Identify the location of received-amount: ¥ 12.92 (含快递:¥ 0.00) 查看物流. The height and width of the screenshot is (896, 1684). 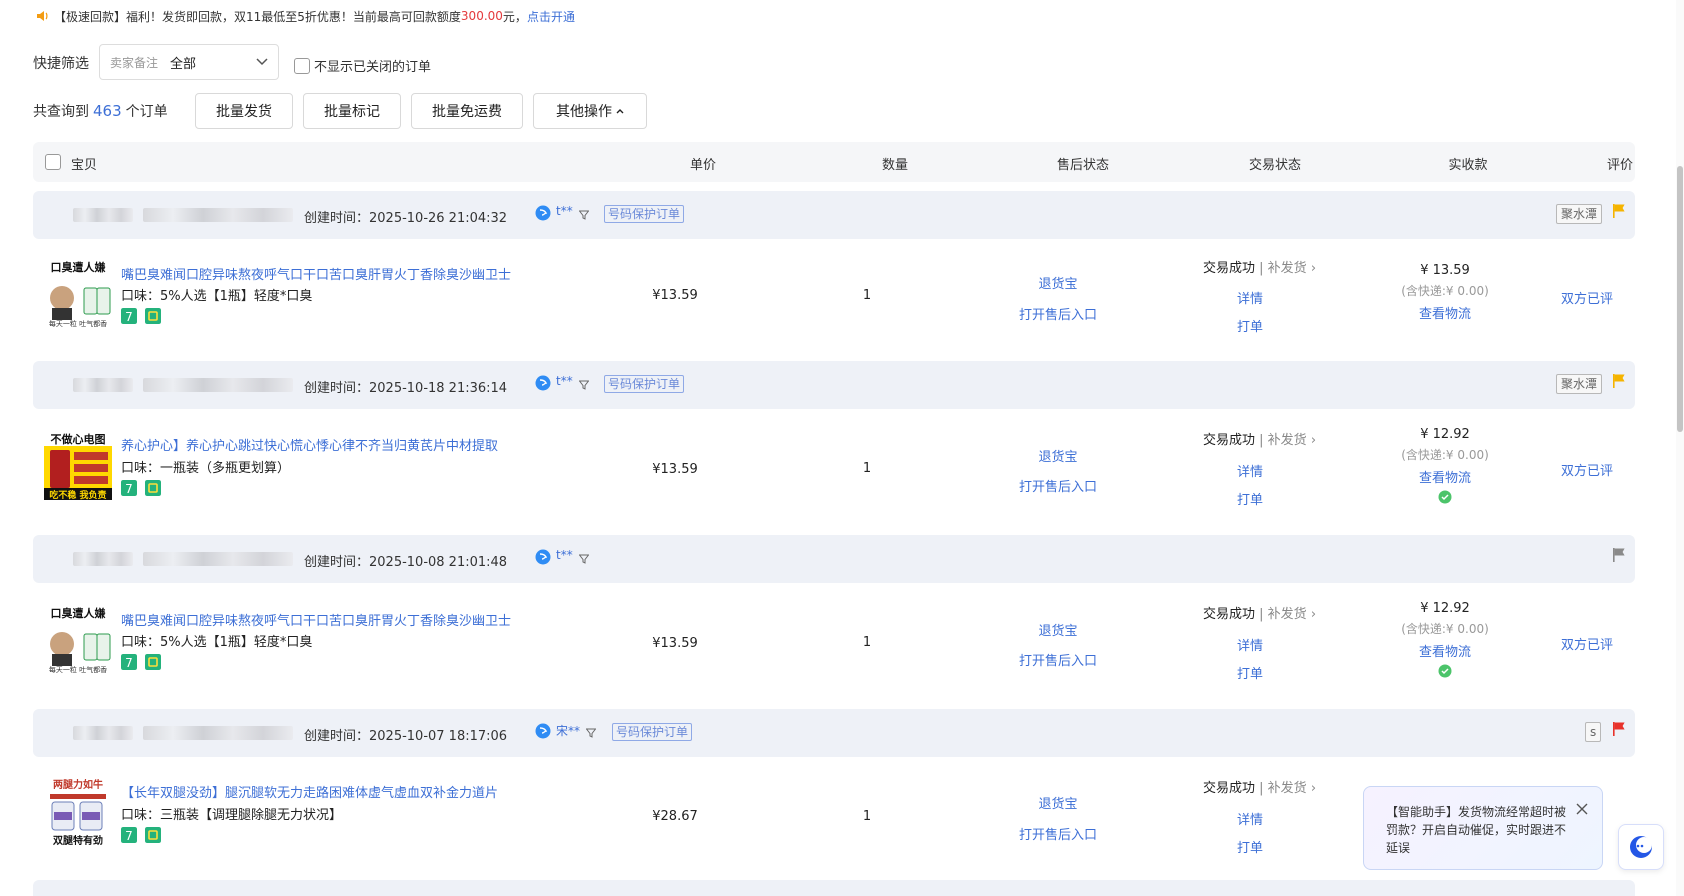
(1445, 465).